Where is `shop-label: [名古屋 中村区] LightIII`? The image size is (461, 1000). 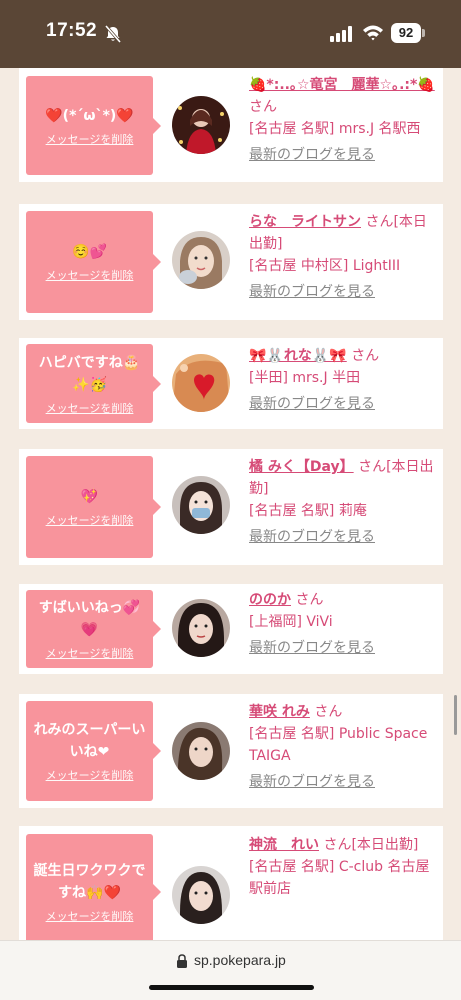 shop-label: [名古屋 中村区] LightIII is located at coordinates (325, 266).